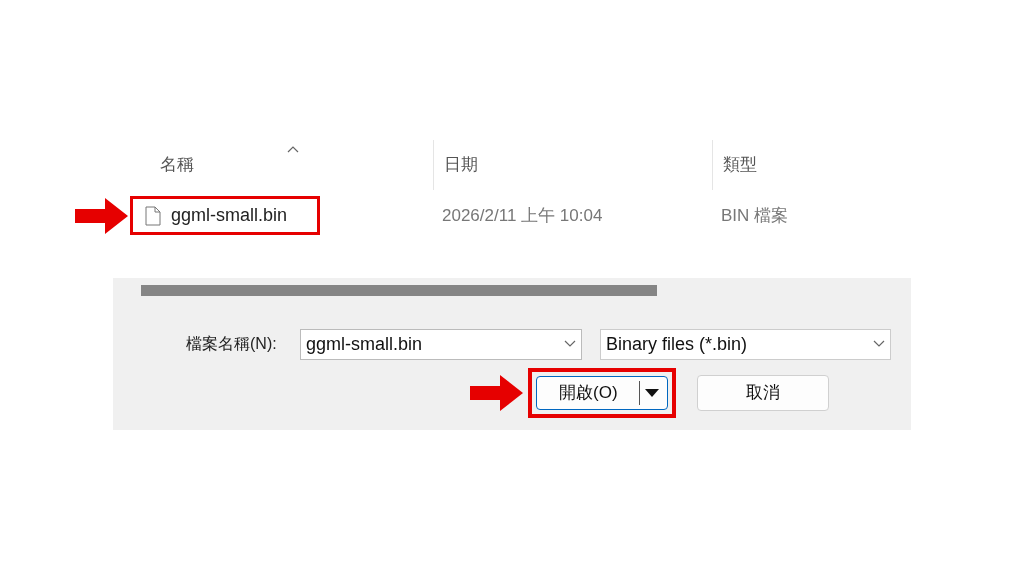 This screenshot has height=576, width=1024. Describe the element at coordinates (755, 215) in the screenshot. I see `file-type: BIN 檔案` at that location.